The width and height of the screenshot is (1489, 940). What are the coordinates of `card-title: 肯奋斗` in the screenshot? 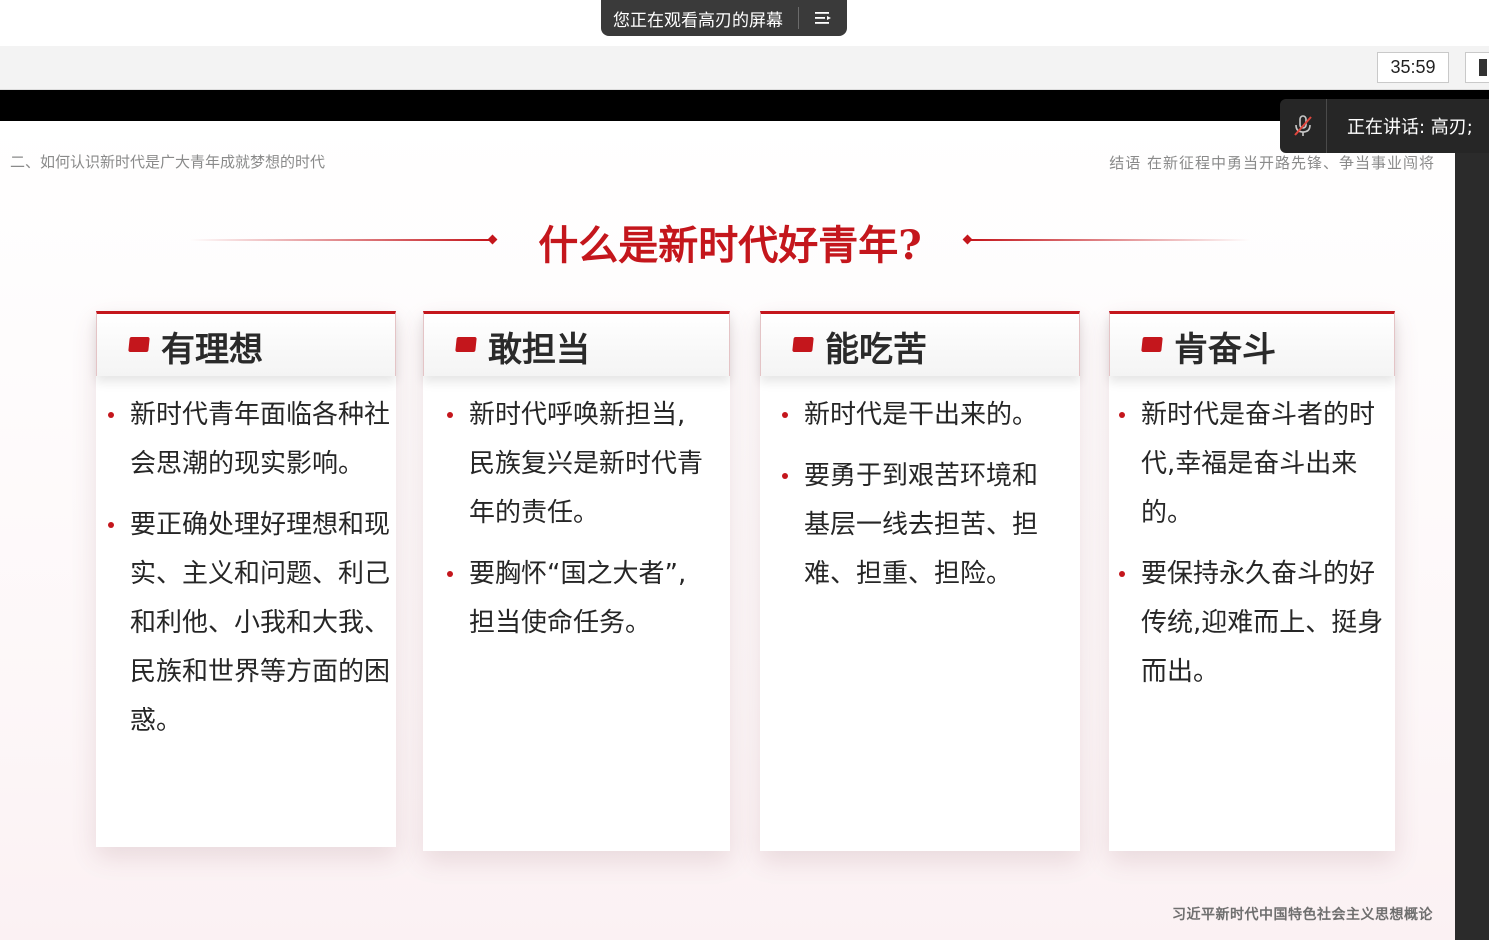 It's located at (1225, 350).